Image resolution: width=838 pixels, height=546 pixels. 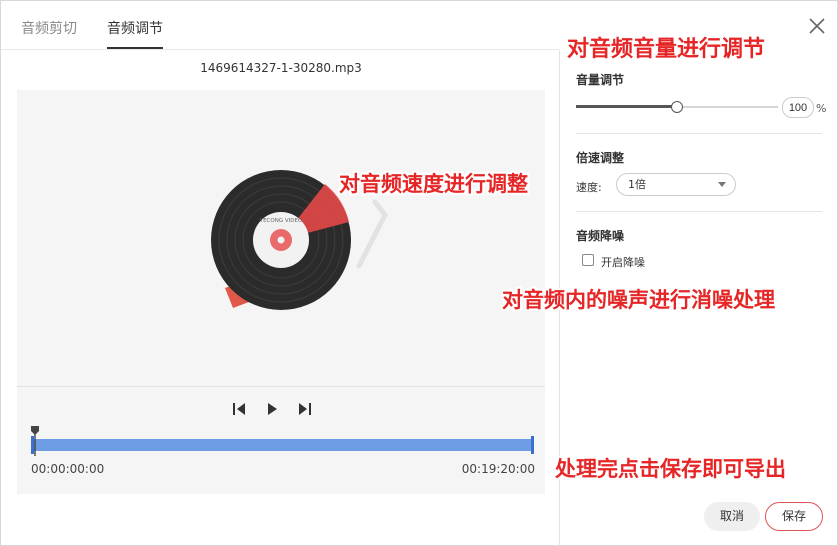 I want to click on speed-selected-value: 1倍, so click(x=637, y=184).